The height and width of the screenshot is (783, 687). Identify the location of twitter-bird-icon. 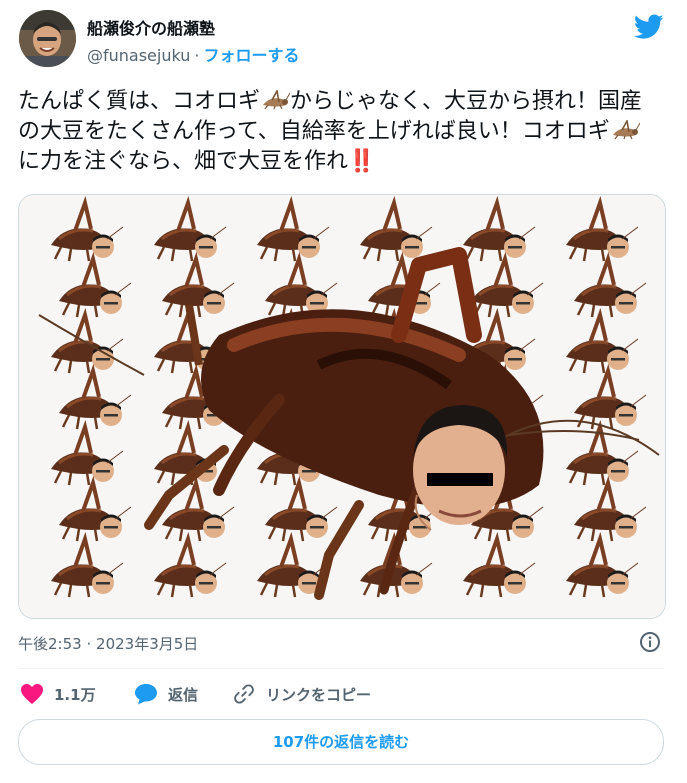
(649, 27).